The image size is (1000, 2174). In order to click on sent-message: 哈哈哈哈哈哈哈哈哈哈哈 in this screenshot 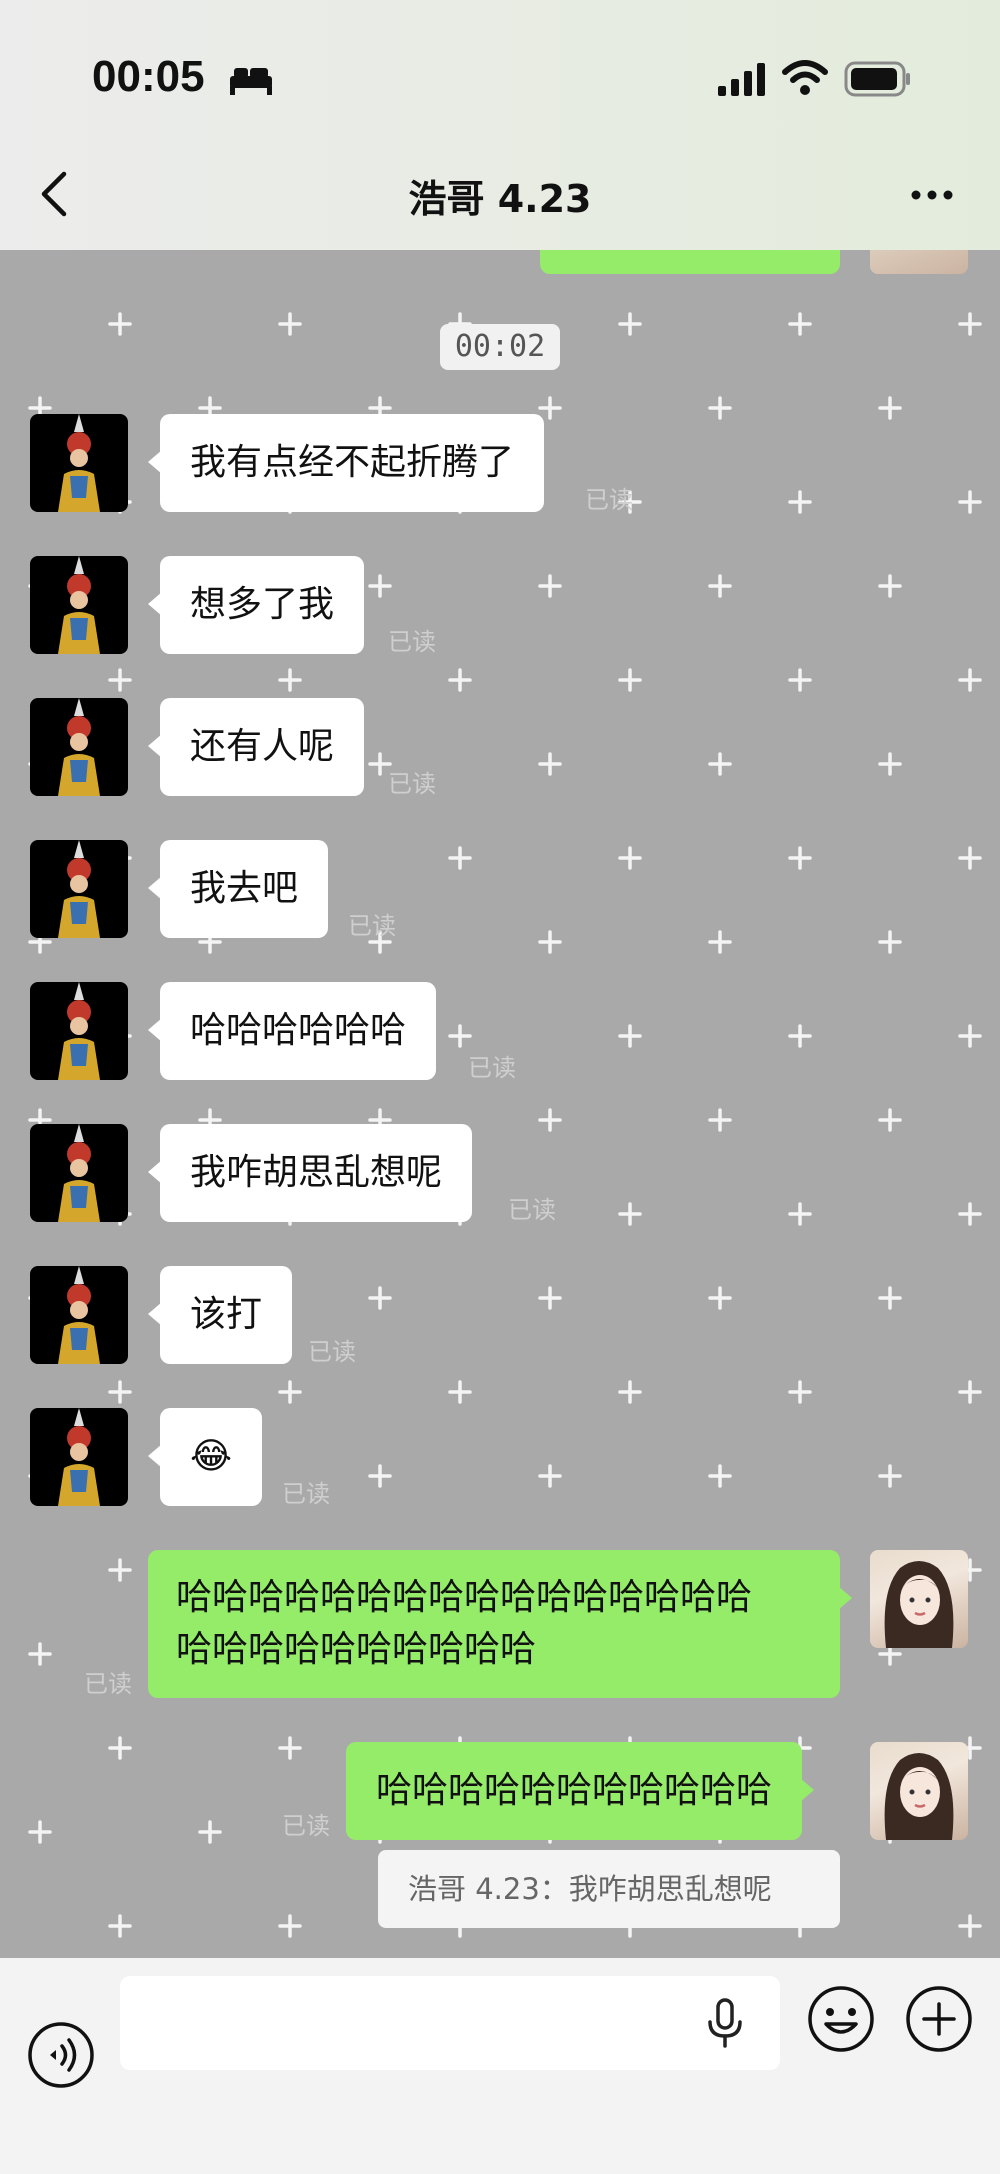, I will do `click(580, 1791)`.